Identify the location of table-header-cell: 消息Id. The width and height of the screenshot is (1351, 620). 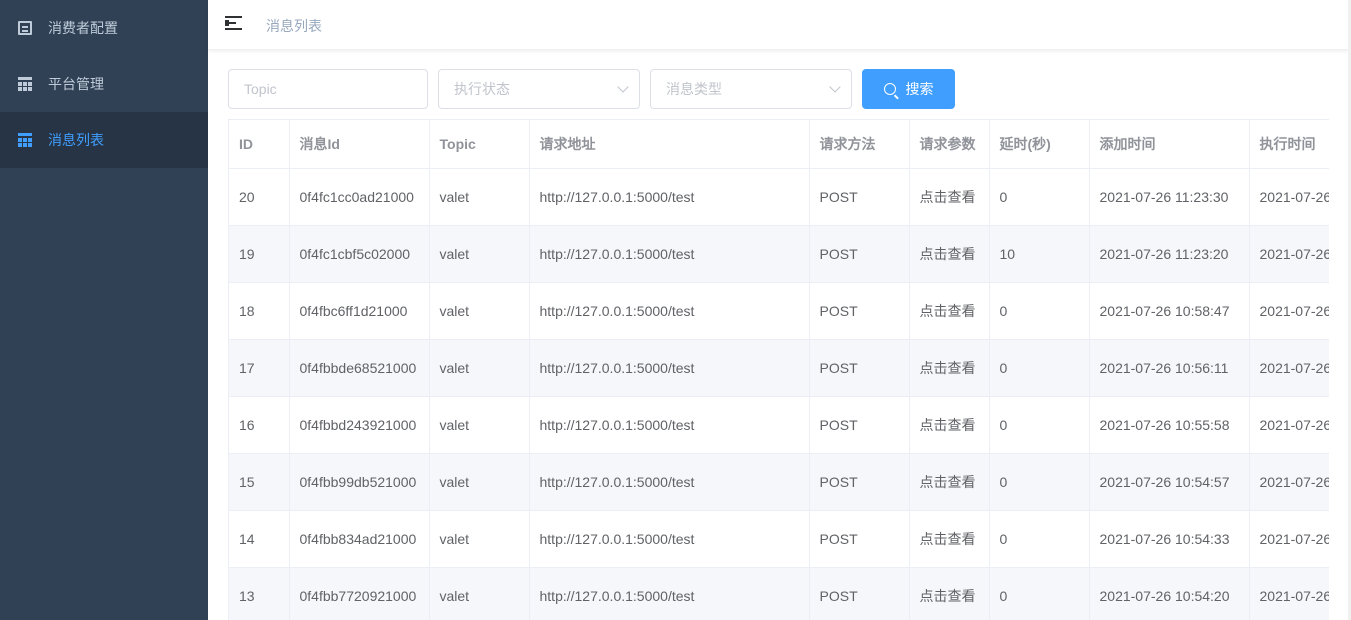
(359, 144).